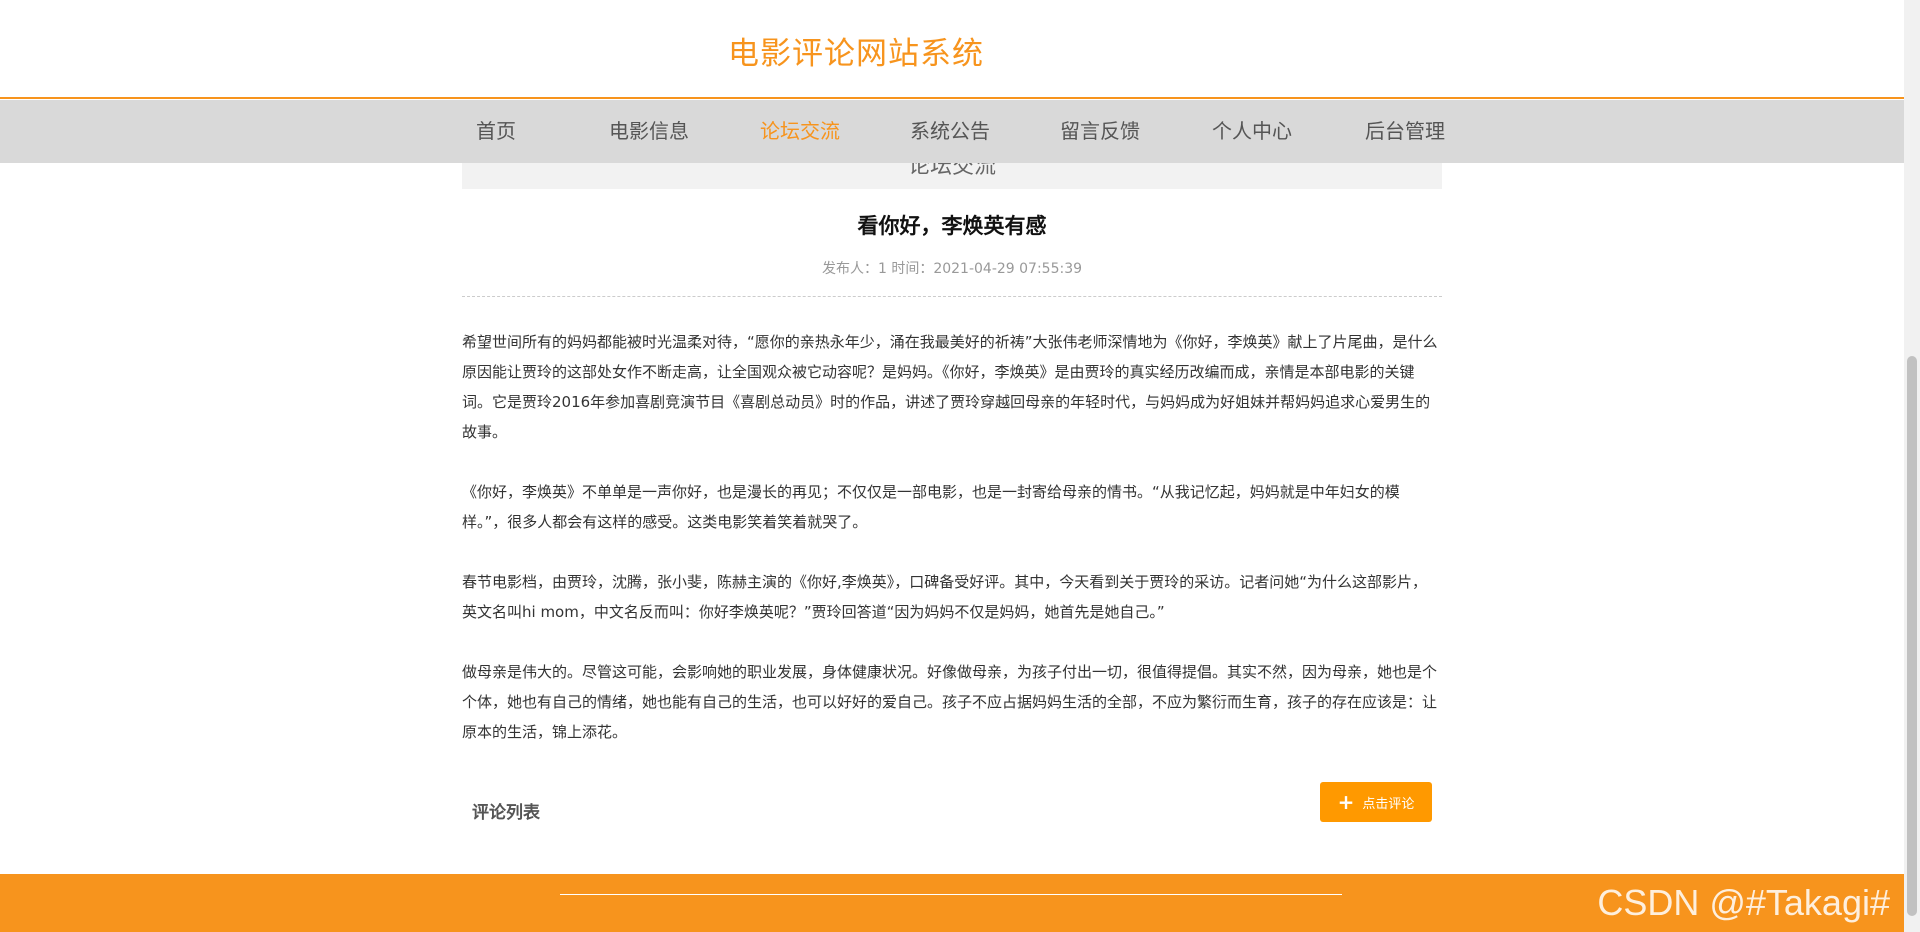 The height and width of the screenshot is (932, 1920). What do you see at coordinates (856, 50) in the screenshot?
I see `site-title: 电影评论网站系统` at bounding box center [856, 50].